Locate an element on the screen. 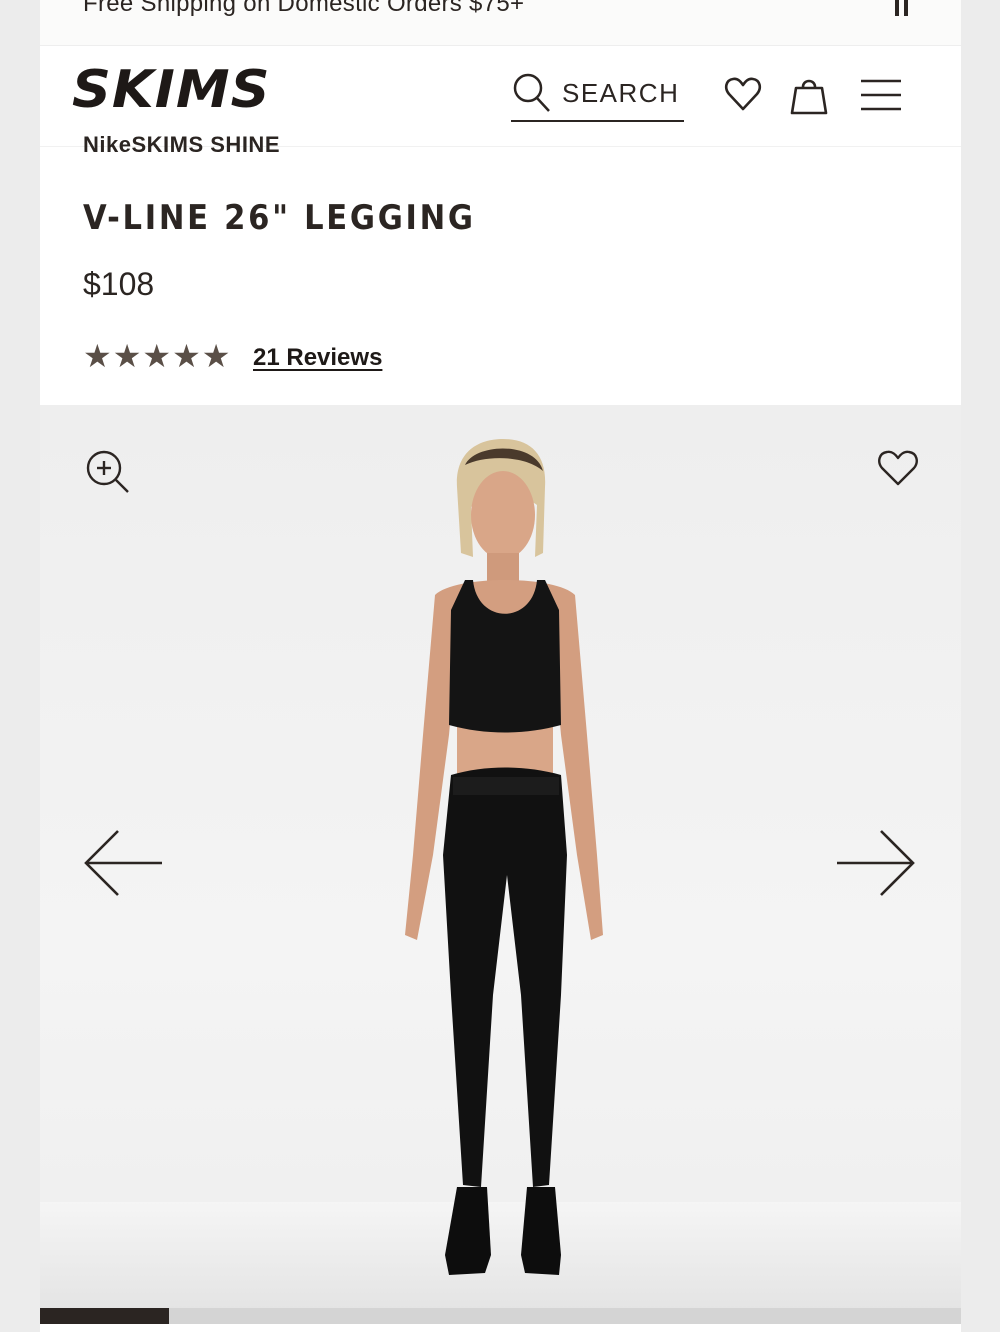 Image resolution: width=1000 pixels, height=1332 pixels. menu-icon is located at coordinates (881, 95).